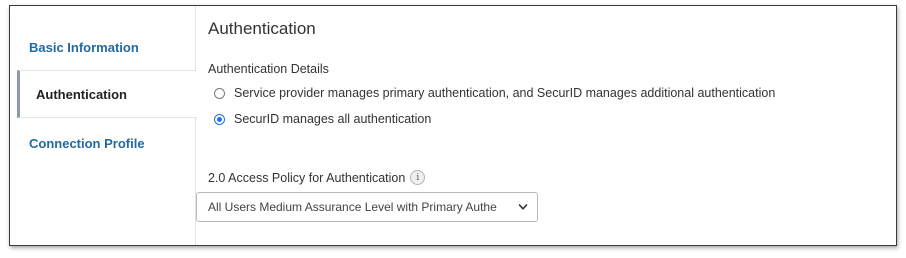 The image size is (906, 258). What do you see at coordinates (333, 119) in the screenshot?
I see `radio-label: SecurID manages all authentication` at bounding box center [333, 119].